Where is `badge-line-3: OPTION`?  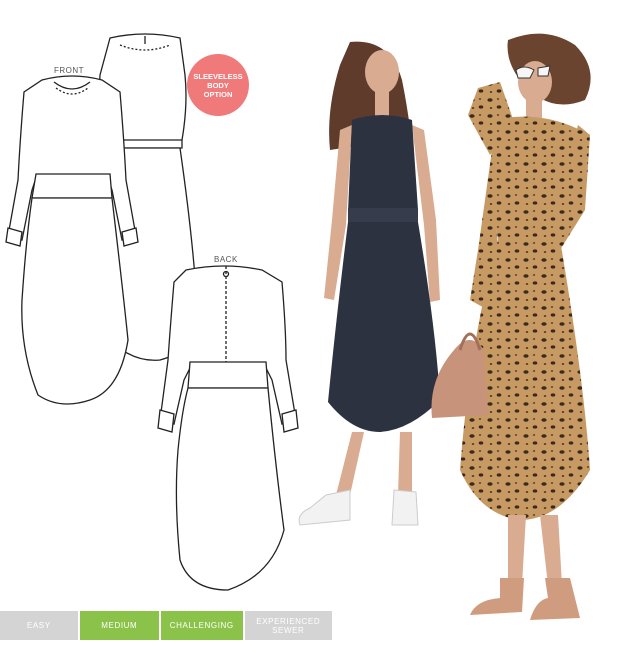 badge-line-3: OPTION is located at coordinates (218, 94).